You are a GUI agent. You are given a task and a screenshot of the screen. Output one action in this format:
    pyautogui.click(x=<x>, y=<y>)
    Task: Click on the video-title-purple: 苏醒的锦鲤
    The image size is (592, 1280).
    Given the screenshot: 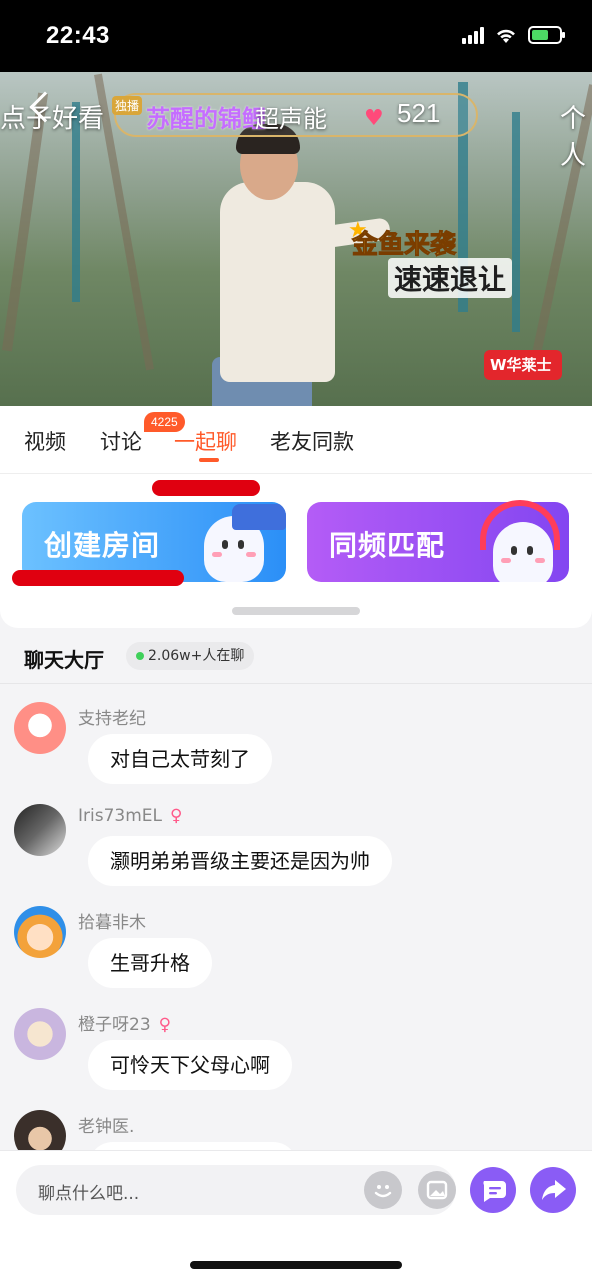 What is the action you would take?
    pyautogui.click(x=206, y=119)
    